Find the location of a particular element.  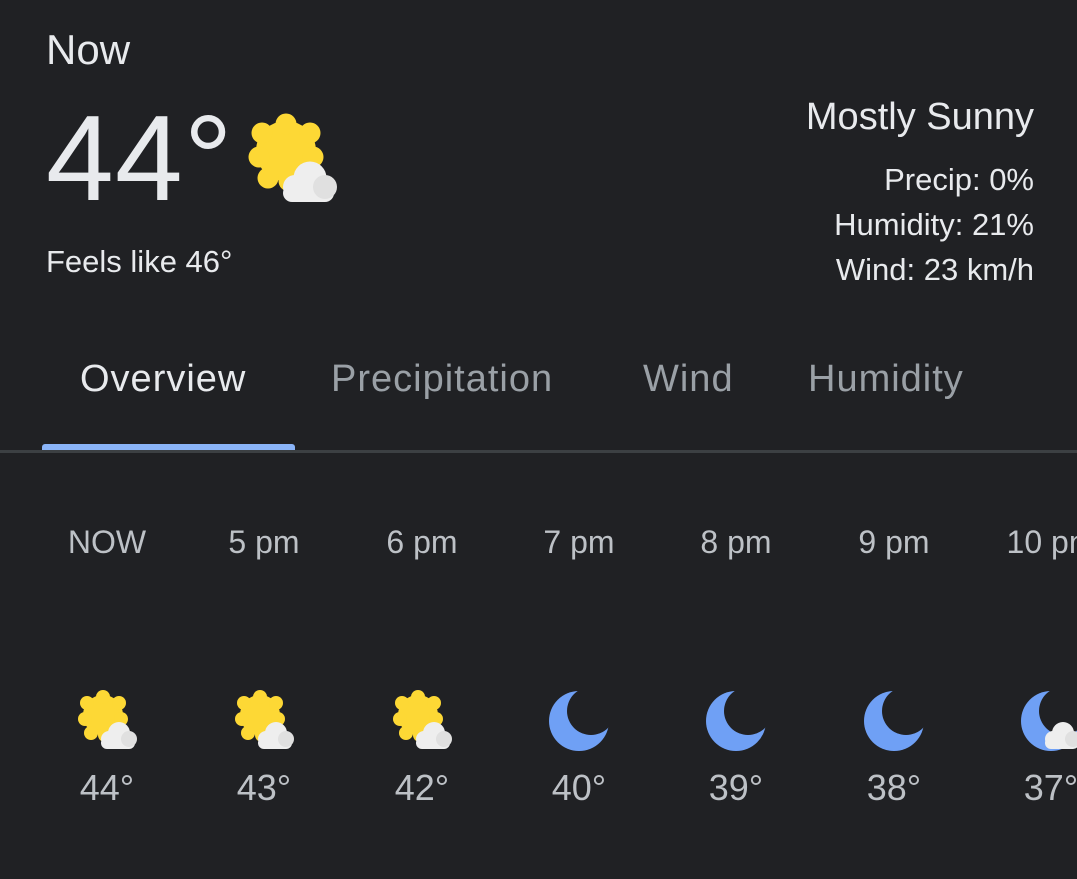

tab-wind: Wind is located at coordinates (688, 379).